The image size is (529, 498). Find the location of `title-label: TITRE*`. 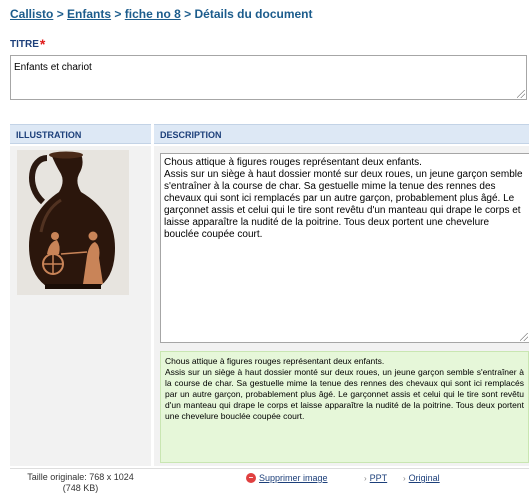

title-label: TITRE* is located at coordinates (27, 44).